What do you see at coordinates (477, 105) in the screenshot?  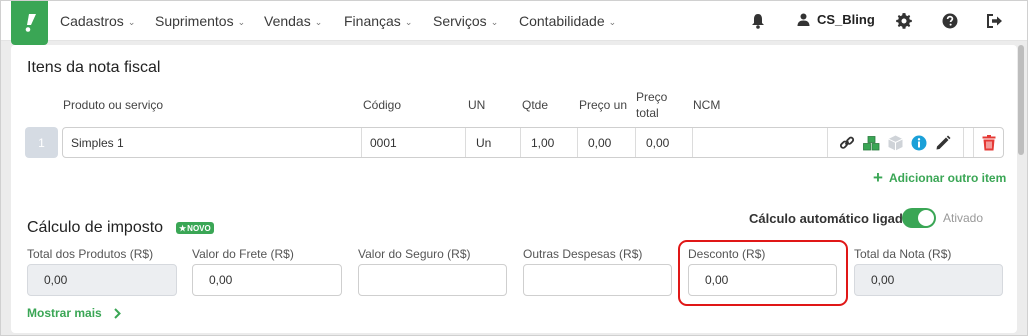 I see `column-unit: UN` at bounding box center [477, 105].